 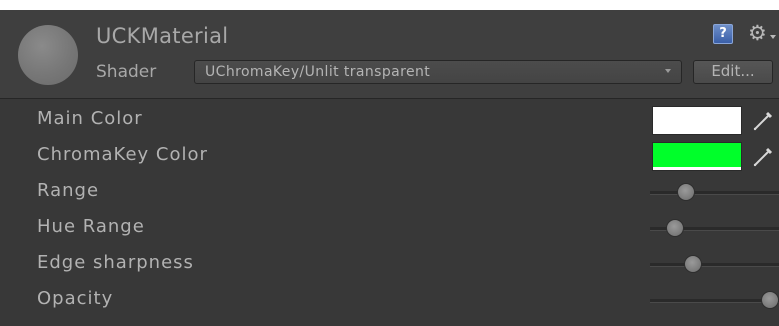 I want to click on property-row-edge-sharpness: Edge sharpness, so click(x=389, y=264).